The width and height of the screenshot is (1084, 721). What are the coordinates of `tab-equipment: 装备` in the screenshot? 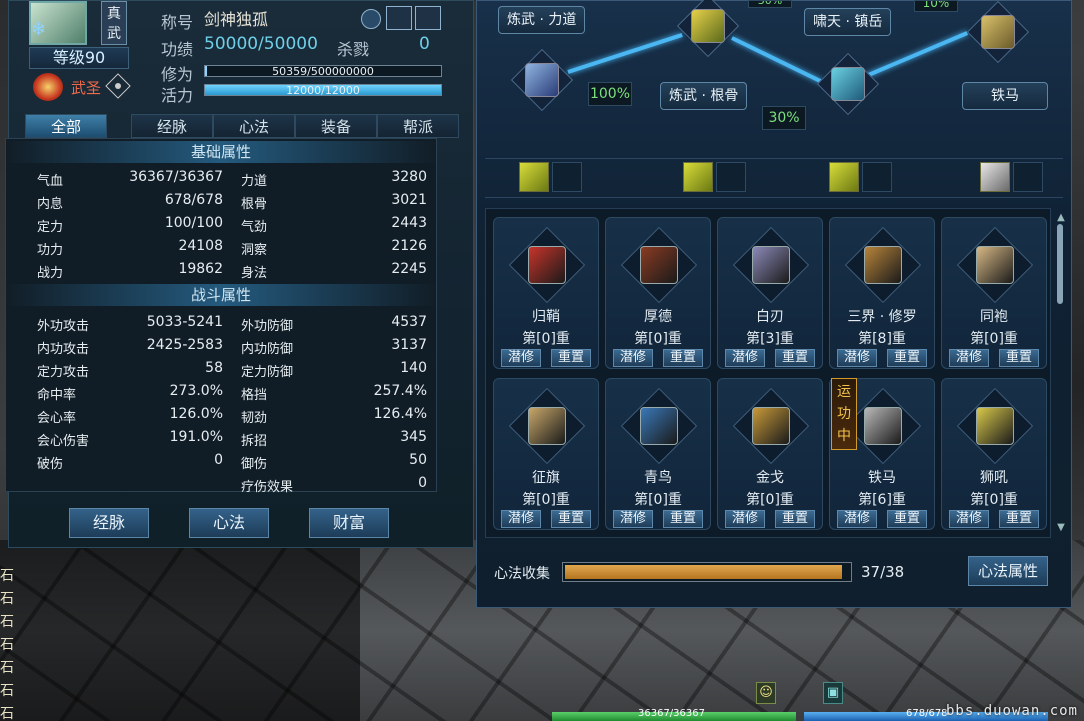 It's located at (336, 126).